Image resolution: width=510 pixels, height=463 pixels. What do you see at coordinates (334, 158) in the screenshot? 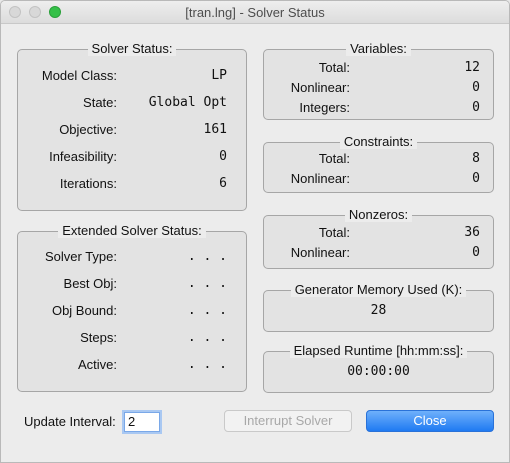
I see `constraints-total-label: Total:` at bounding box center [334, 158].